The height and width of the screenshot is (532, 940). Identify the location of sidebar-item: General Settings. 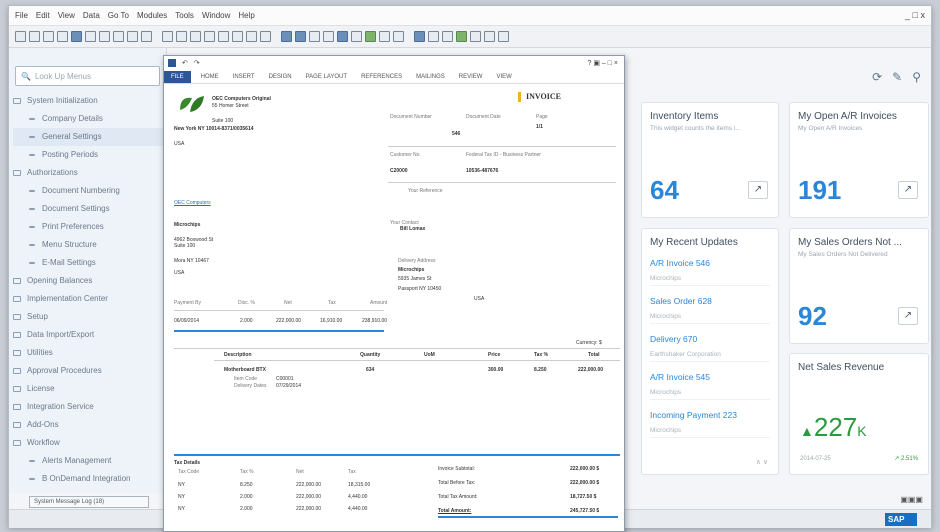
(89, 137).